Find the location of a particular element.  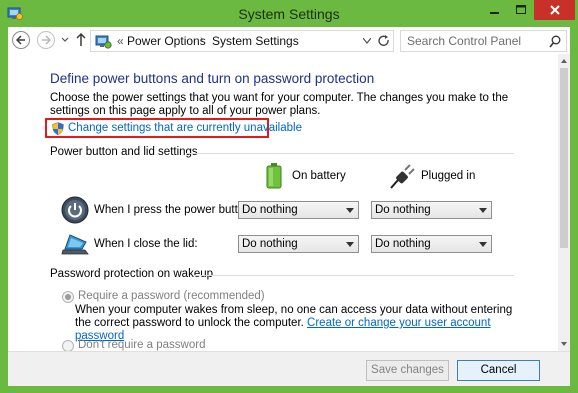

require-password-radio is located at coordinates (68, 297).